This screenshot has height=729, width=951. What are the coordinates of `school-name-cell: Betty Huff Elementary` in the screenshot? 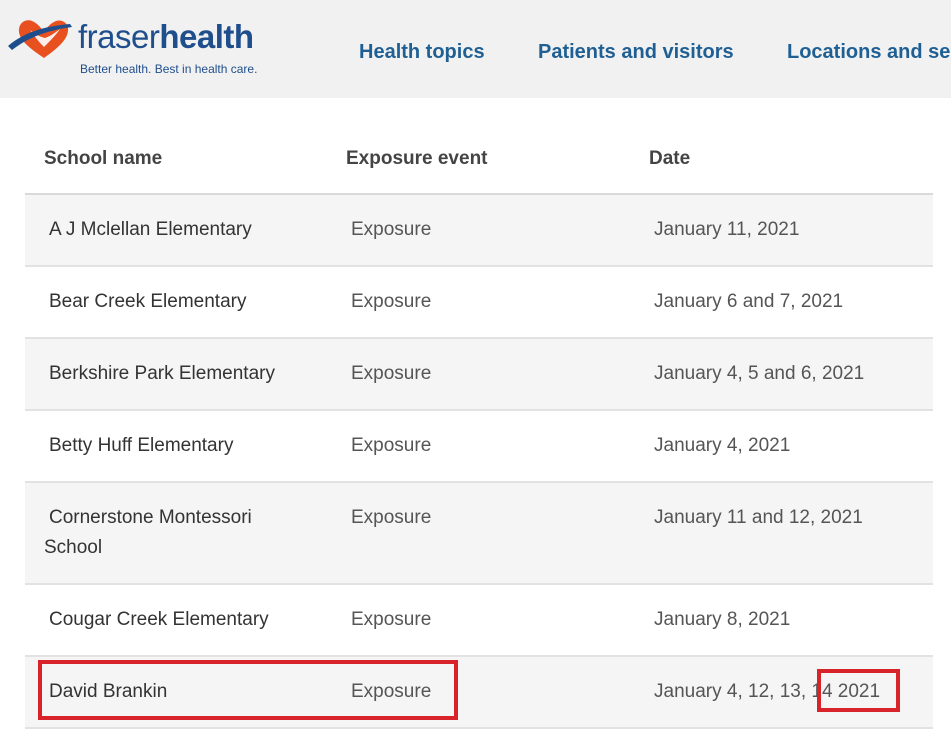 It's located at (141, 445).